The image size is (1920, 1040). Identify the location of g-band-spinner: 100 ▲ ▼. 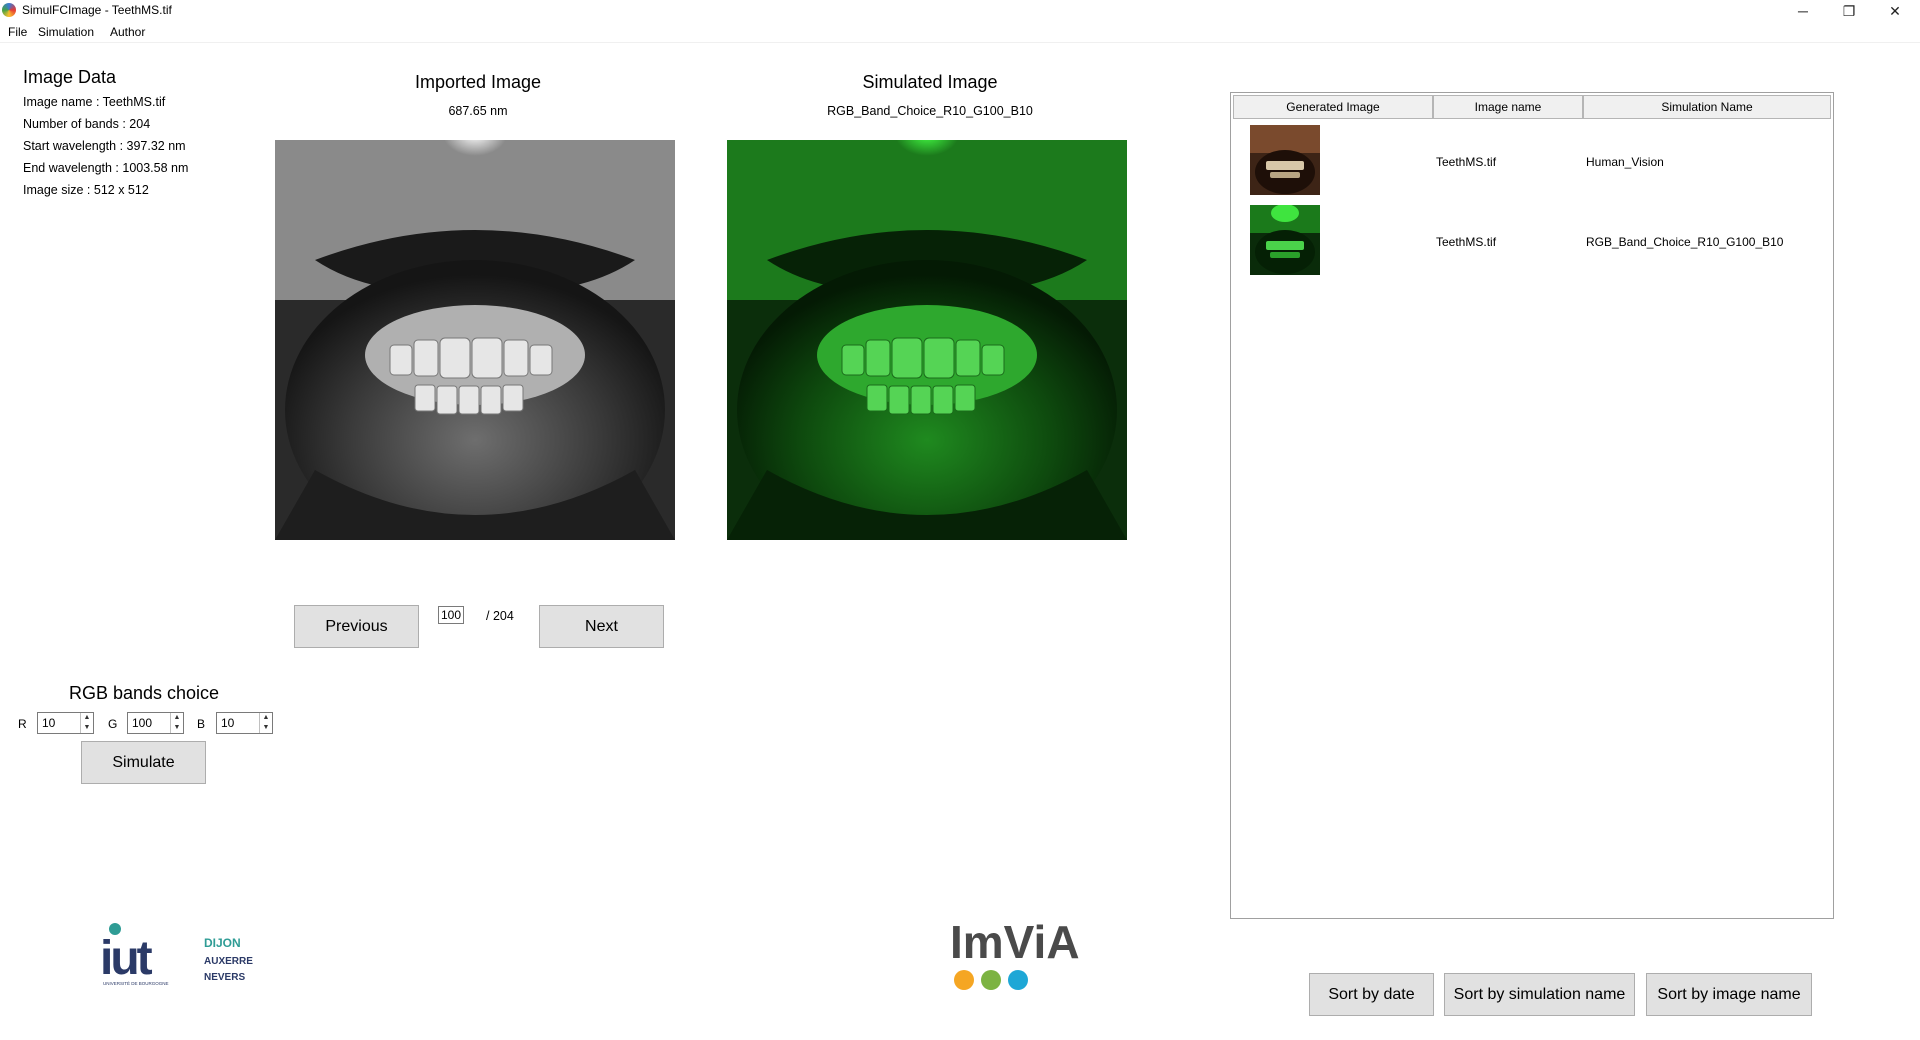
(155, 723).